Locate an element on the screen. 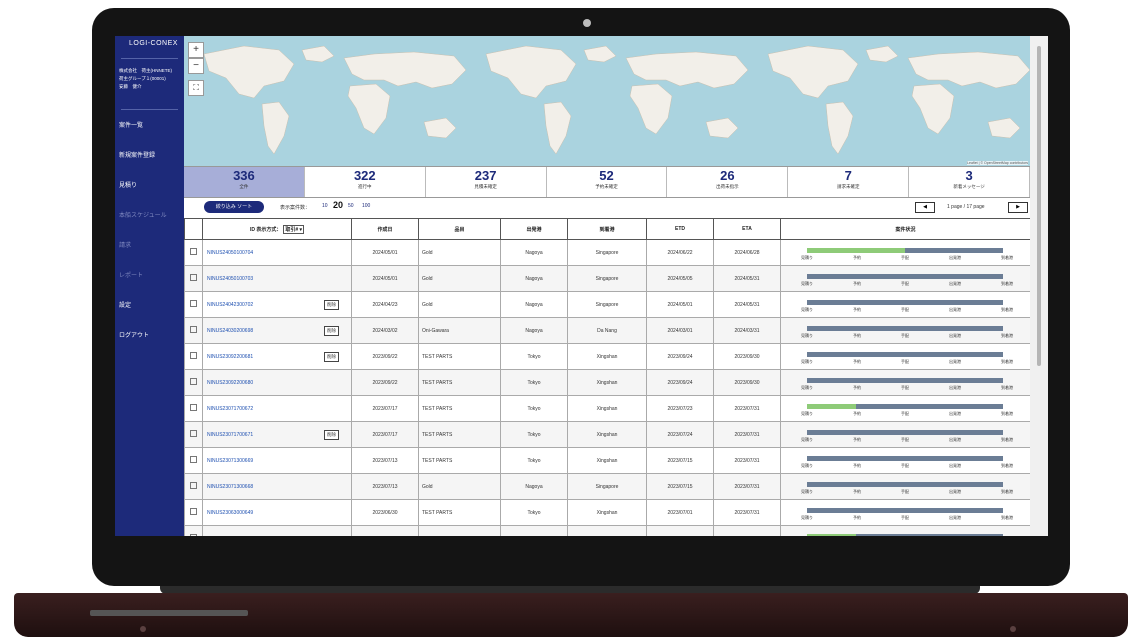 Image resolution: width=1140 pixels, height=641 pixels. zoom-out-button: − is located at coordinates (196, 66).